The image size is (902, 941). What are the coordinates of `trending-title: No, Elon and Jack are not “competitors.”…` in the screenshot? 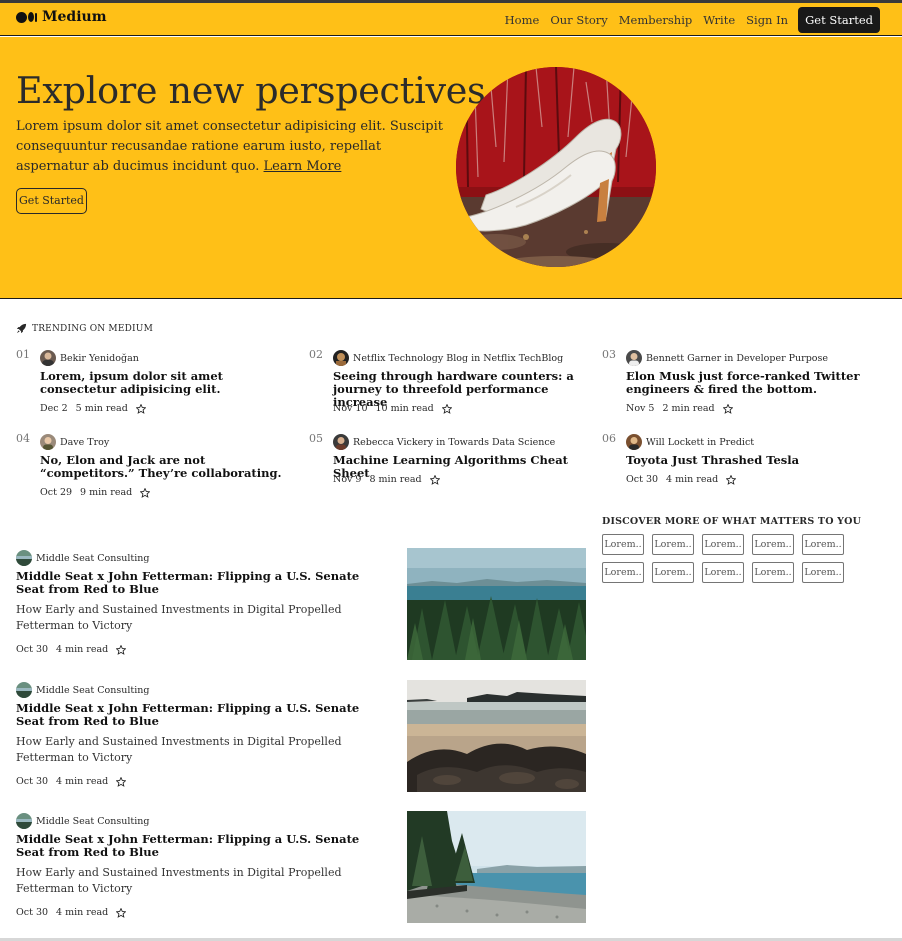 It's located at (165, 467).